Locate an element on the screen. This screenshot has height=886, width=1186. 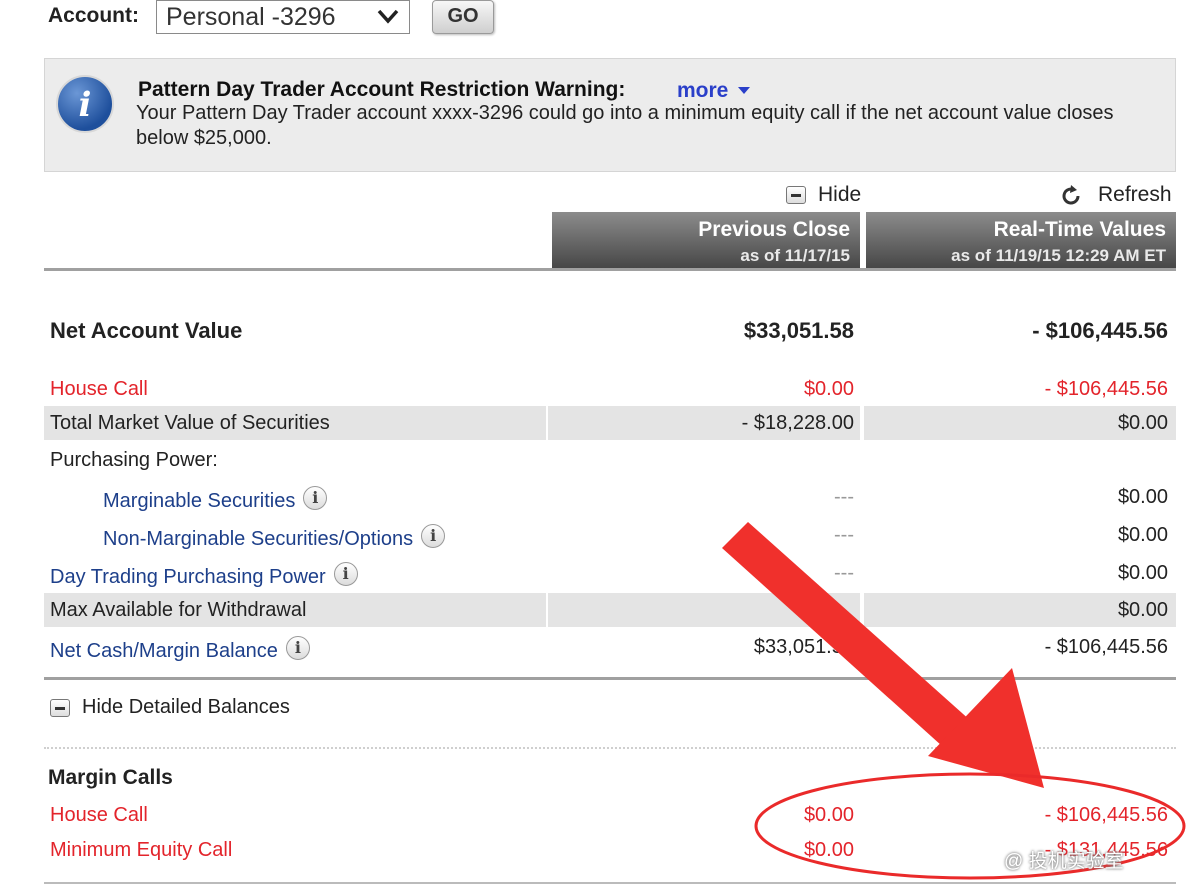
more-link: more is located at coordinates (702, 91).